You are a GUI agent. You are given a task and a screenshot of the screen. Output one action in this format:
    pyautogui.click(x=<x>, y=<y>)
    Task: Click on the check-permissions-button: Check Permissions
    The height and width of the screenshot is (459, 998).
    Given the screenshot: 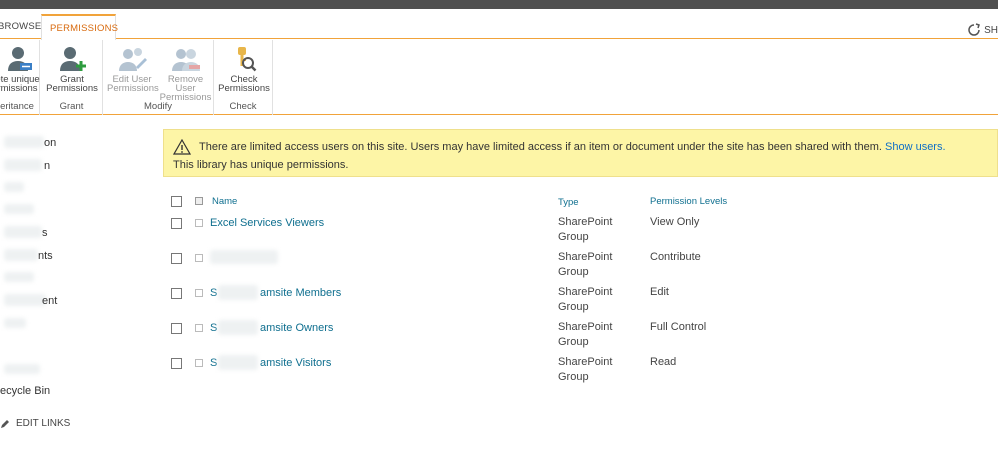 What is the action you would take?
    pyautogui.click(x=244, y=69)
    